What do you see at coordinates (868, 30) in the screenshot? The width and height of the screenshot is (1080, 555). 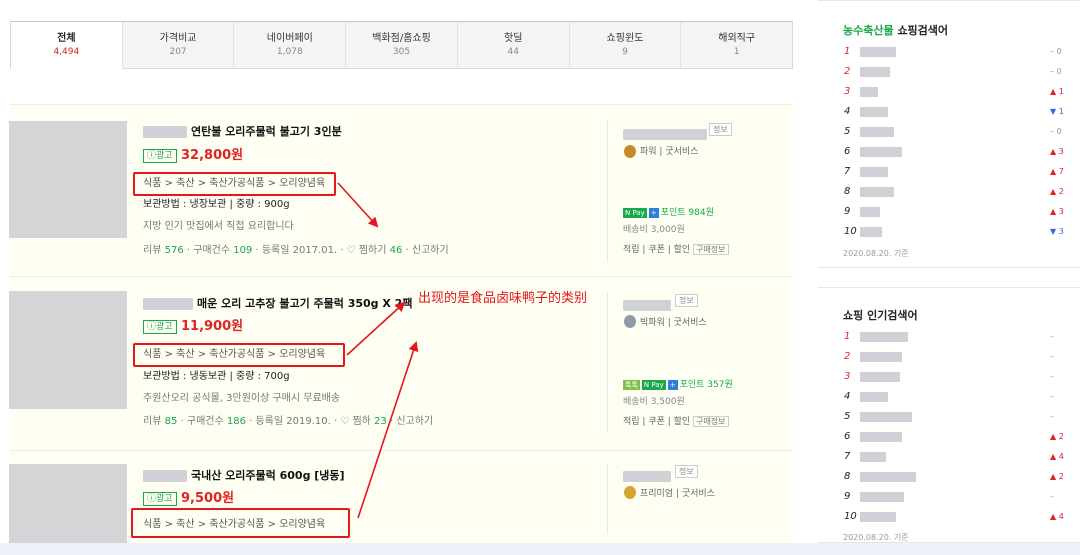 I see `panel-title-green: 농수축산물` at bounding box center [868, 30].